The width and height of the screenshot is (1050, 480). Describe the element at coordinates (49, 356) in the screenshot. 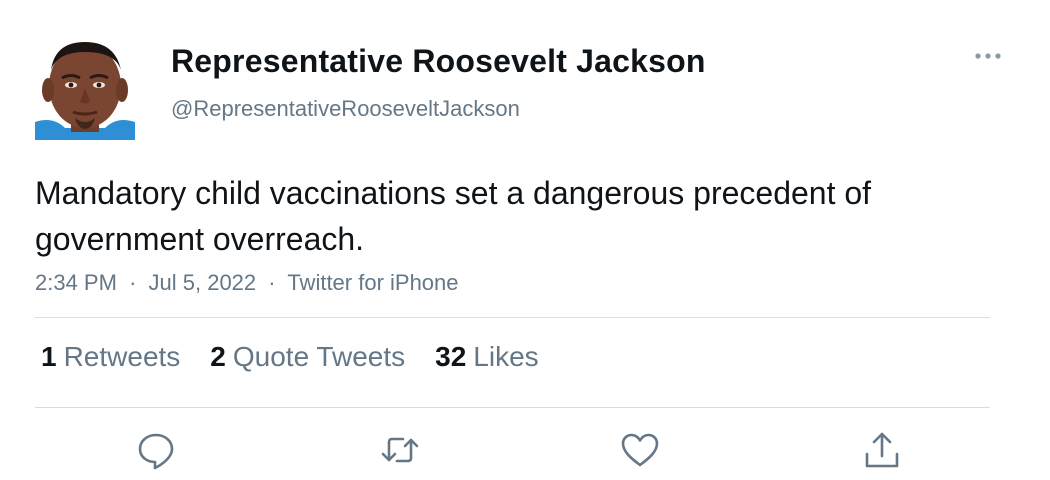

I see `retweets-count: 1` at that location.